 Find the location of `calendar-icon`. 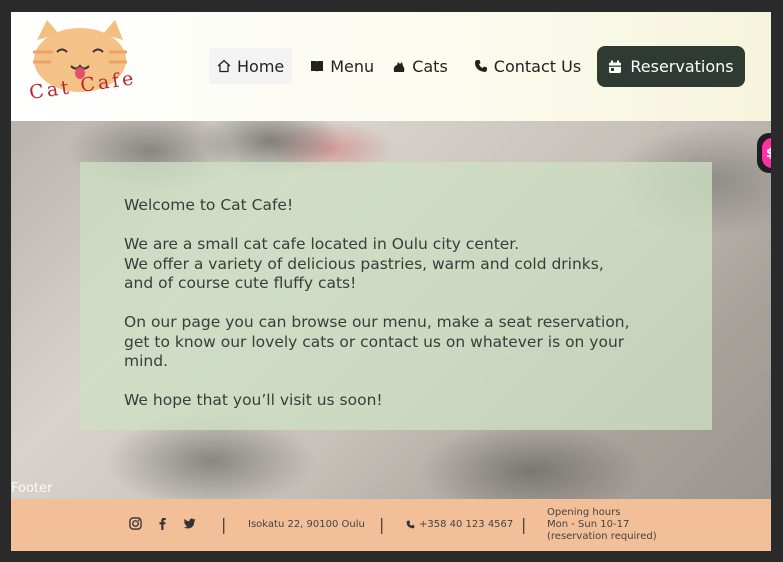

calendar-icon is located at coordinates (615, 66).